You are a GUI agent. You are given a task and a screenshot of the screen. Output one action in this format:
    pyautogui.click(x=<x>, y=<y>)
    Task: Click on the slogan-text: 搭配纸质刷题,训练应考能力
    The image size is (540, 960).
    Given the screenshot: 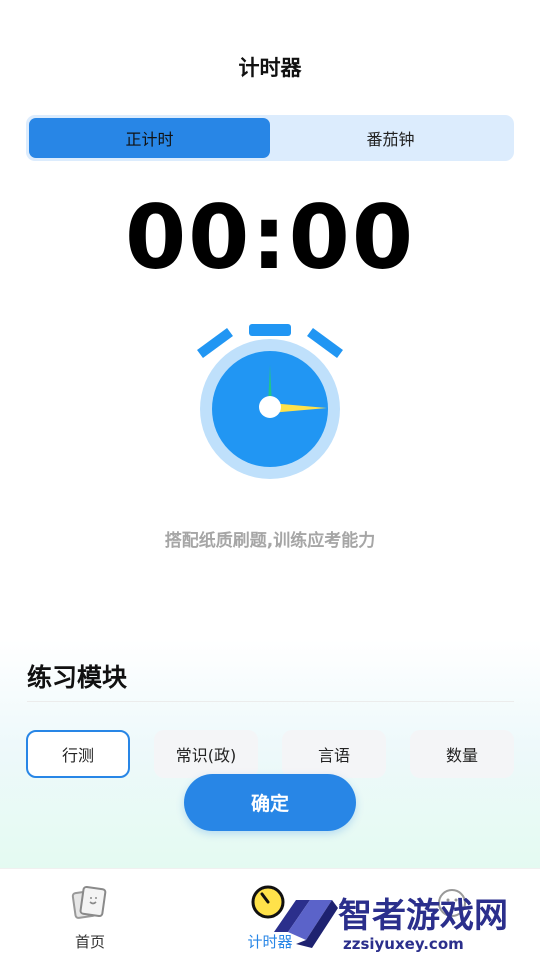 What is the action you would take?
    pyautogui.click(x=270, y=541)
    